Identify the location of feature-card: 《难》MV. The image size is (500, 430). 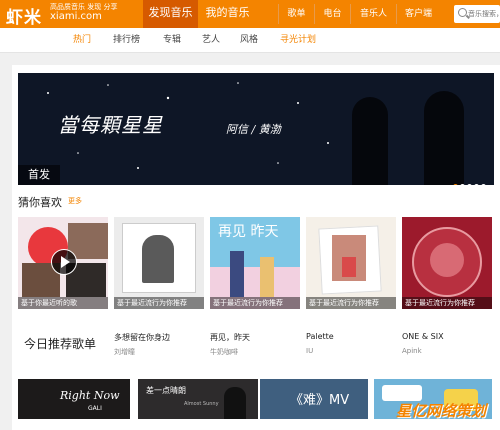
(314, 399).